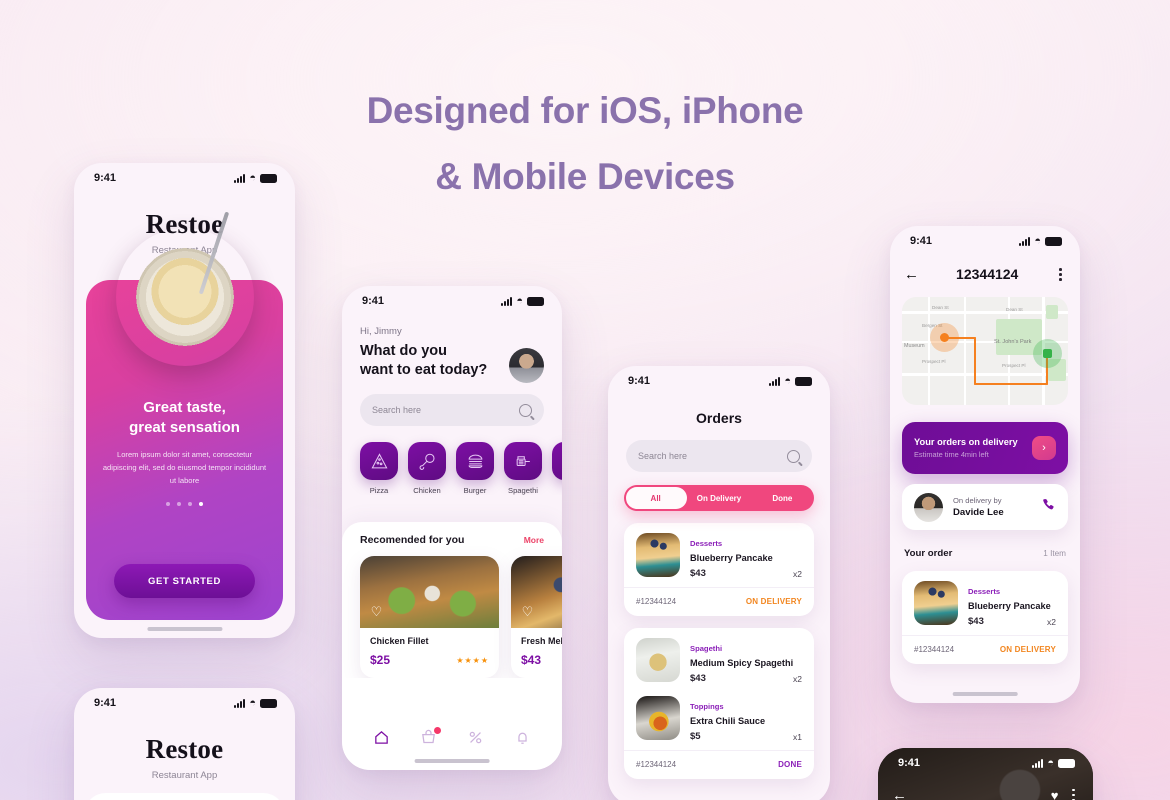 The image size is (1170, 800). Describe the element at coordinates (425, 361) in the screenshot. I see `home-question: What do you want to eat today?` at that location.